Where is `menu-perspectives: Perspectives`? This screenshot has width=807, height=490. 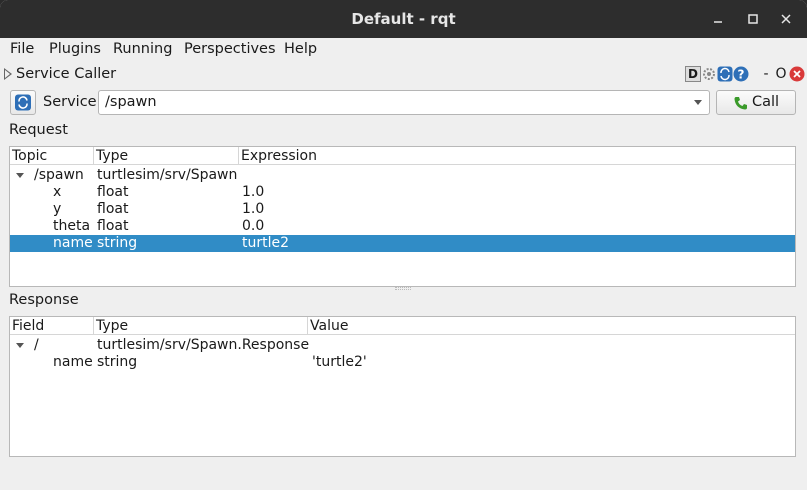 menu-perspectives: Perspectives is located at coordinates (230, 49).